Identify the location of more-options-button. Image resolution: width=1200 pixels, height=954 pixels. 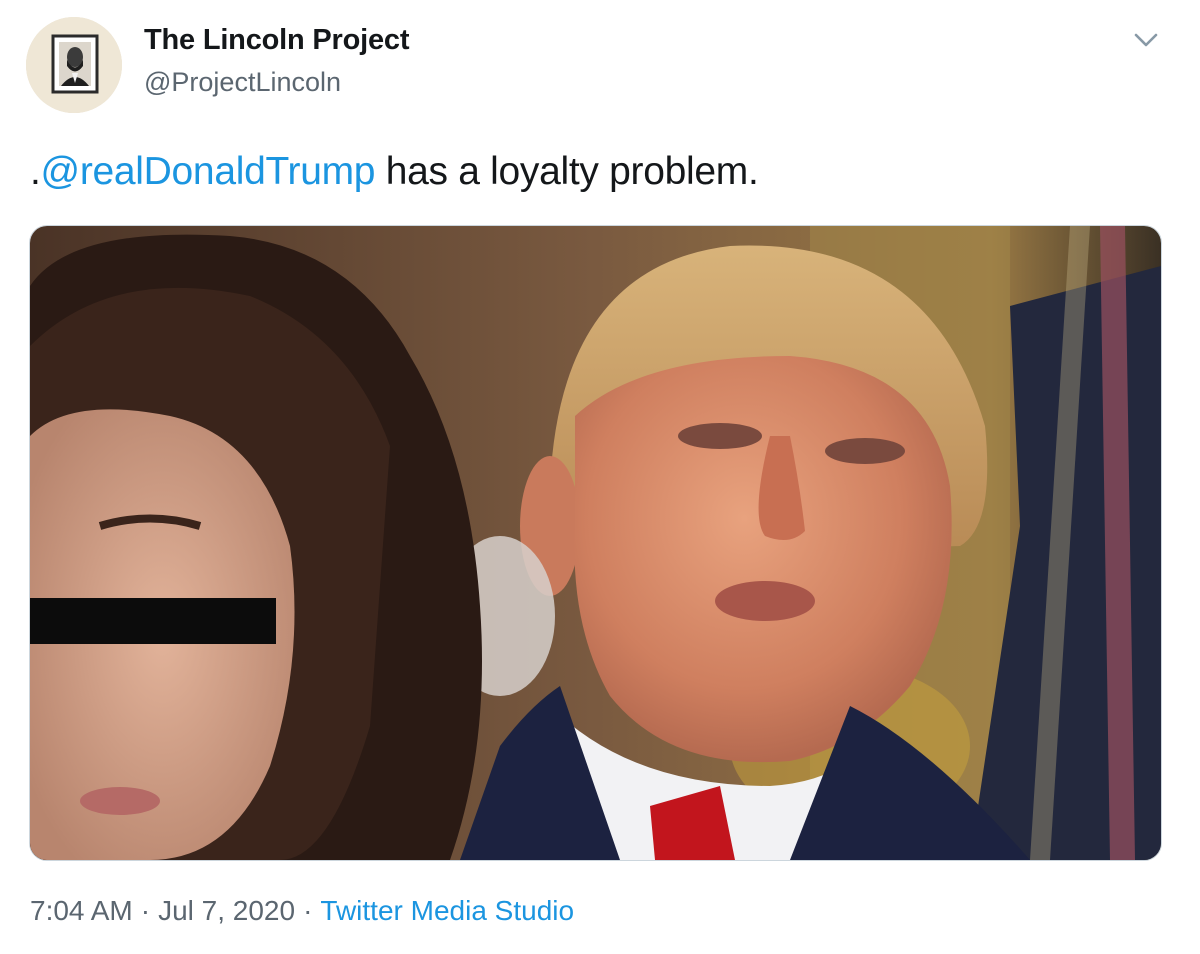
(1146, 40).